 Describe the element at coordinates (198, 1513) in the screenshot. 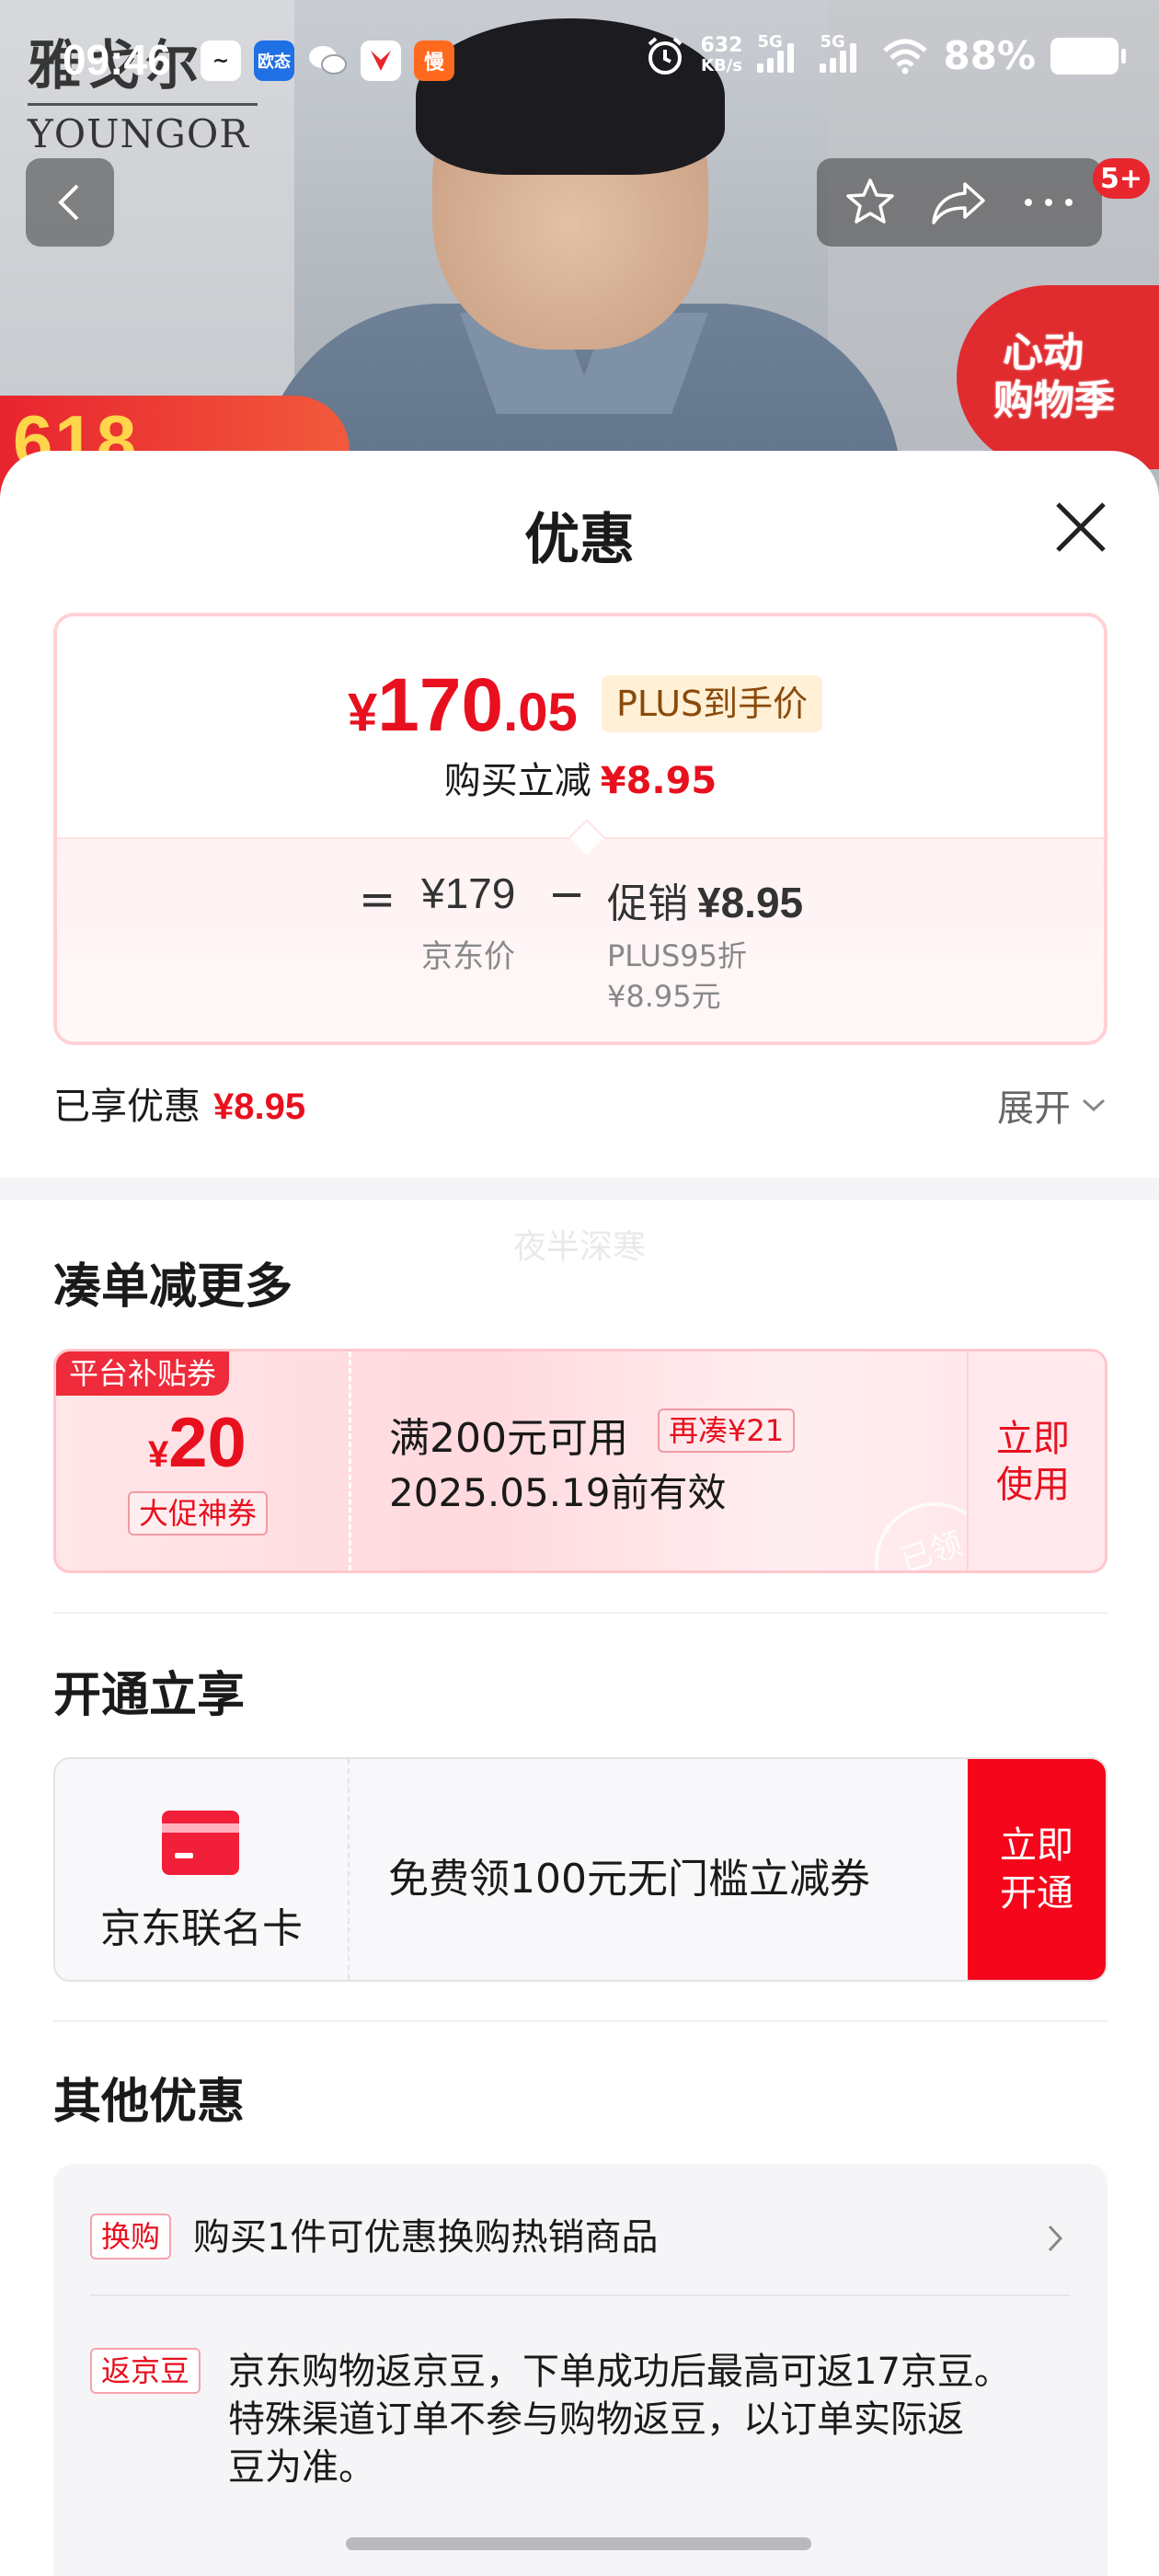

I see `coupon-kind: 大促神券` at that location.